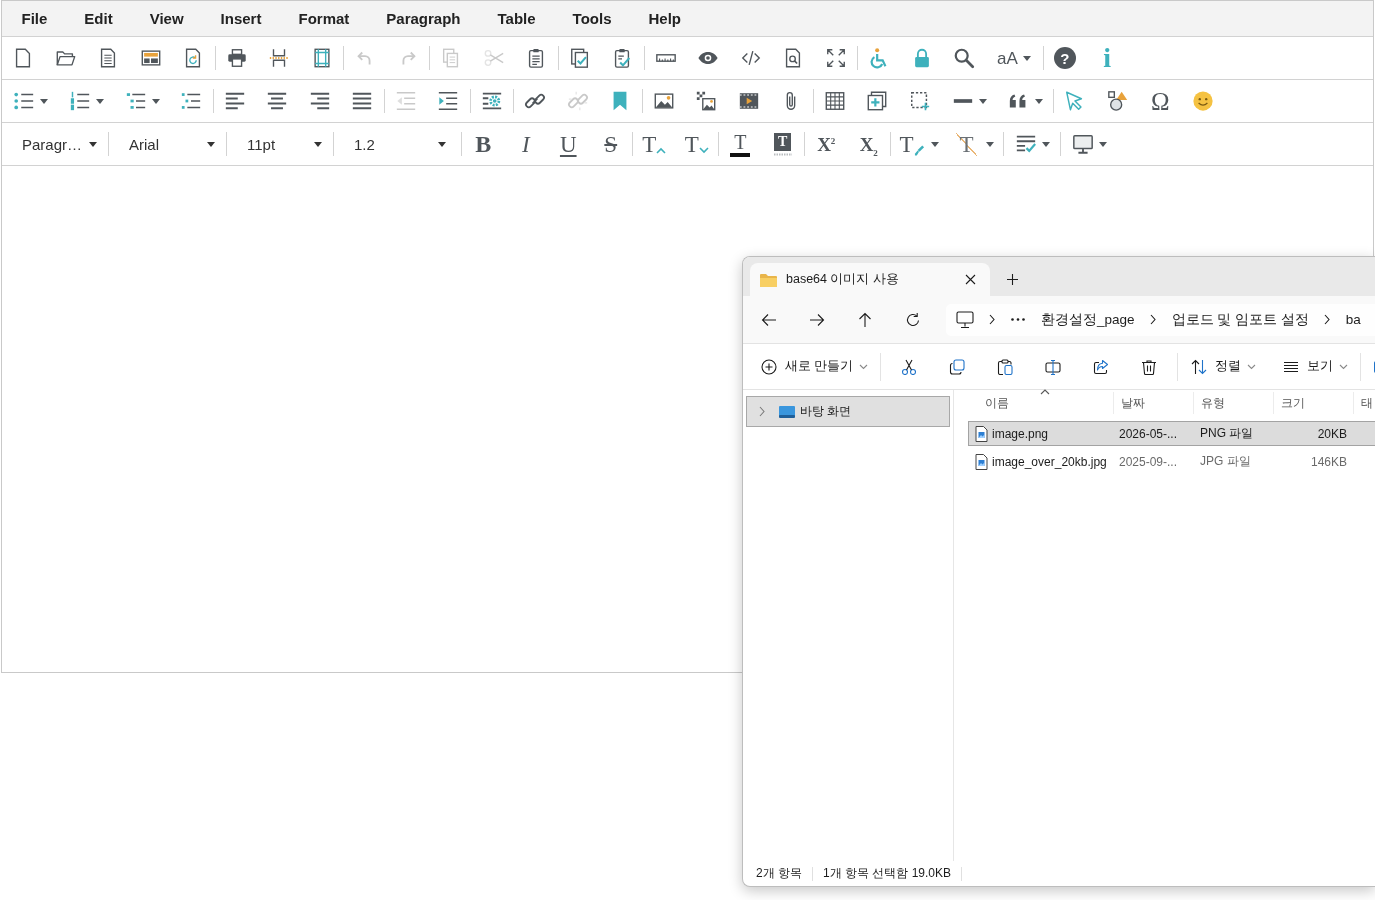 The height and width of the screenshot is (900, 1375). Describe the element at coordinates (1227, 433) in the screenshot. I see `file-type: PNG 파일` at that location.